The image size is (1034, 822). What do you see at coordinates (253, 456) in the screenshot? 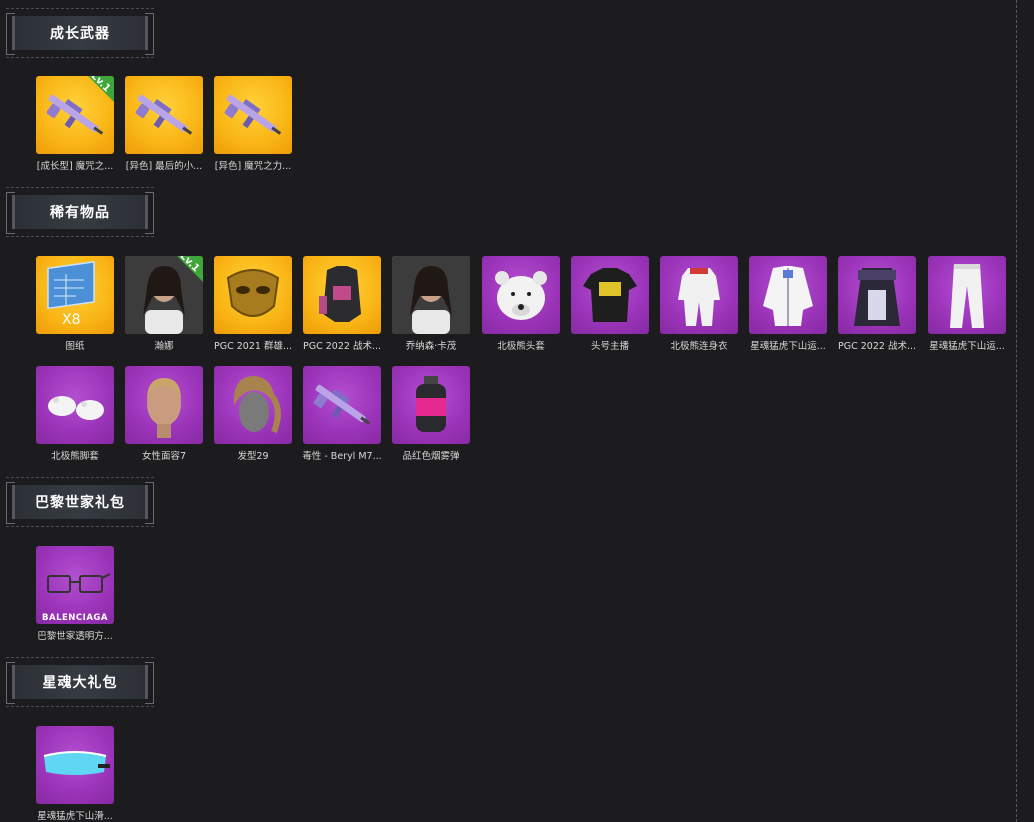
I see `item-label: 发型29` at bounding box center [253, 456].